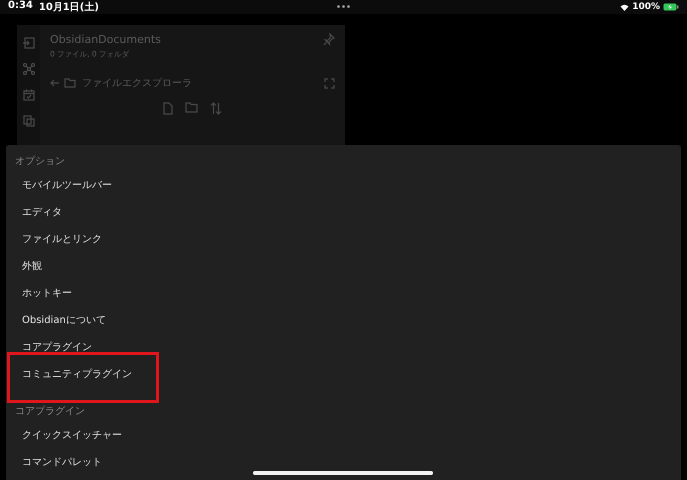 This screenshot has width=687, height=480. I want to click on settings-item: コアプラグイン, so click(343, 347).